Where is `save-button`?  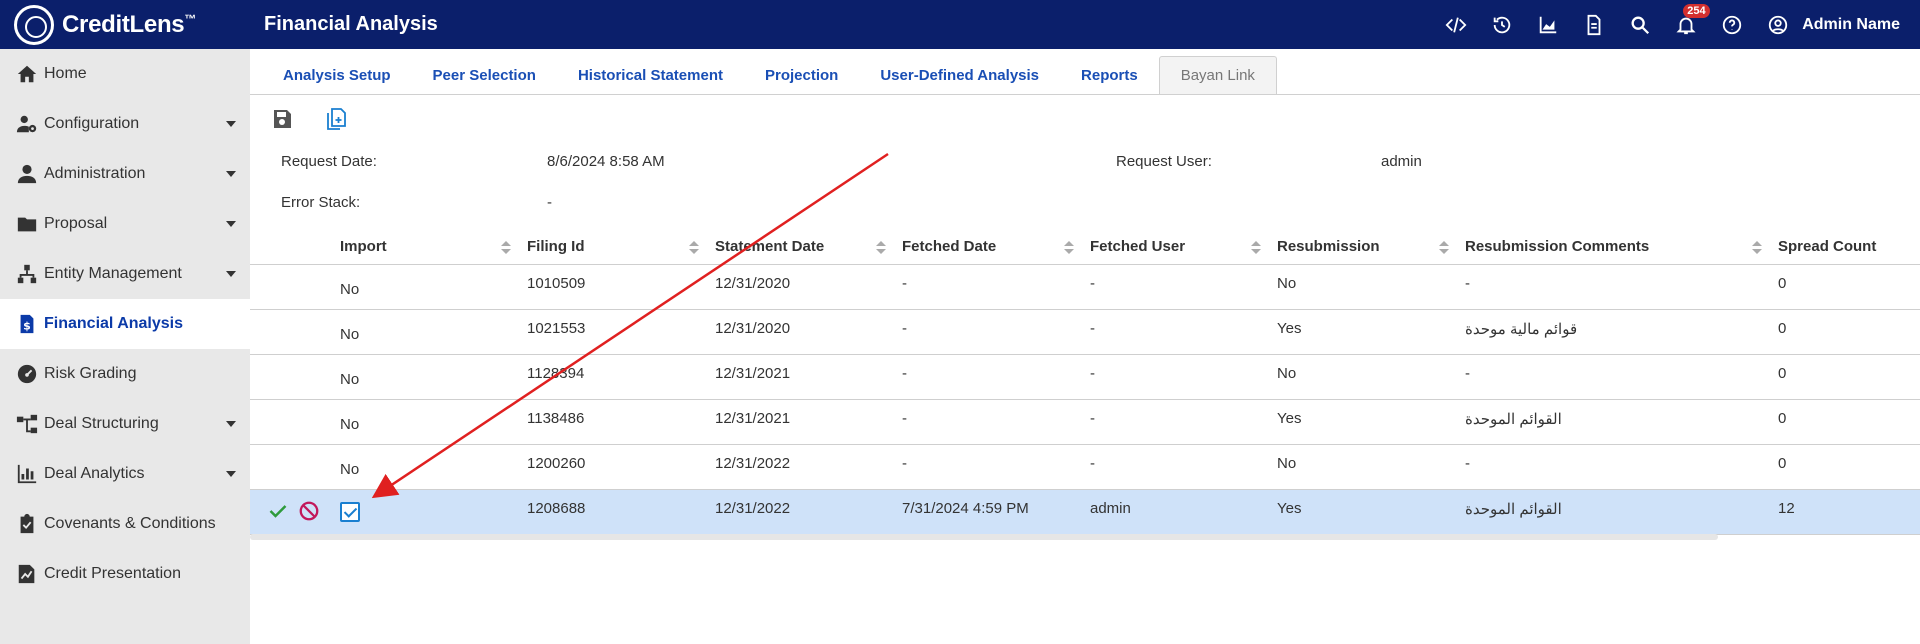
save-button is located at coordinates (282, 121).